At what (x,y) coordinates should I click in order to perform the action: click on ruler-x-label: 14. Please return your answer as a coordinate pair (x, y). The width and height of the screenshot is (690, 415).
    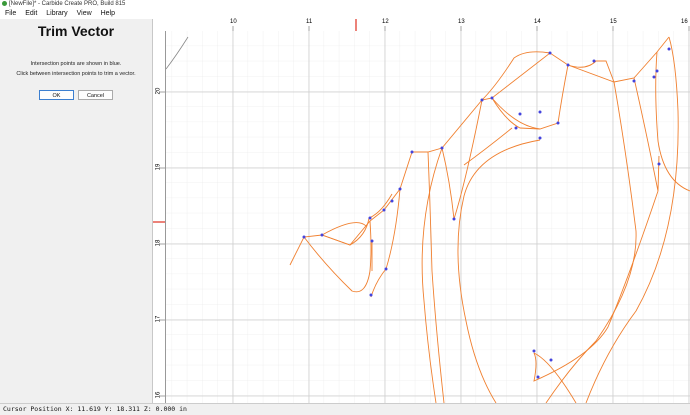
    Looking at the image, I should click on (537, 22).